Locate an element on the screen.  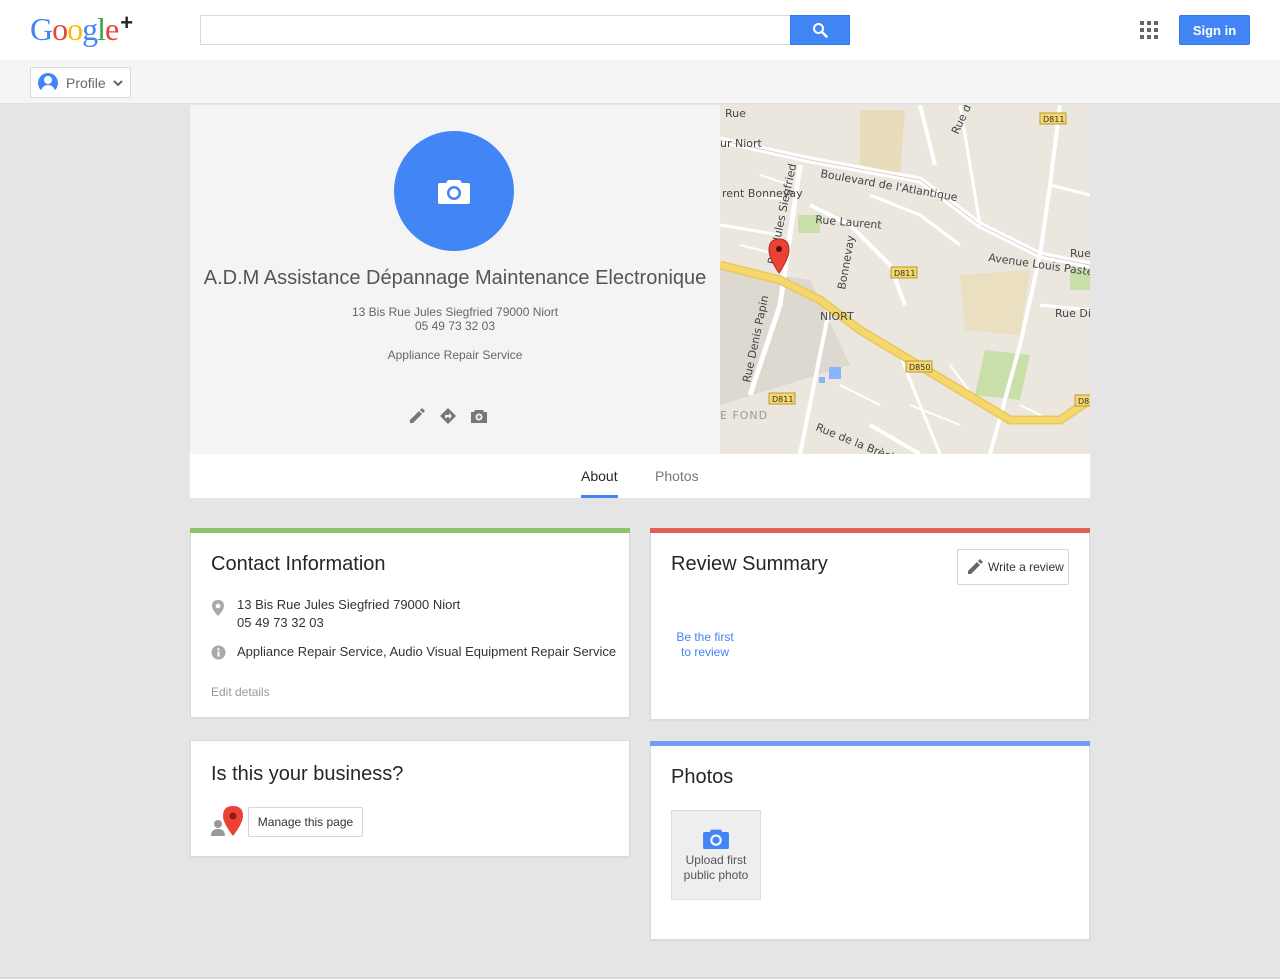
contact-accent-bar is located at coordinates (410, 530).